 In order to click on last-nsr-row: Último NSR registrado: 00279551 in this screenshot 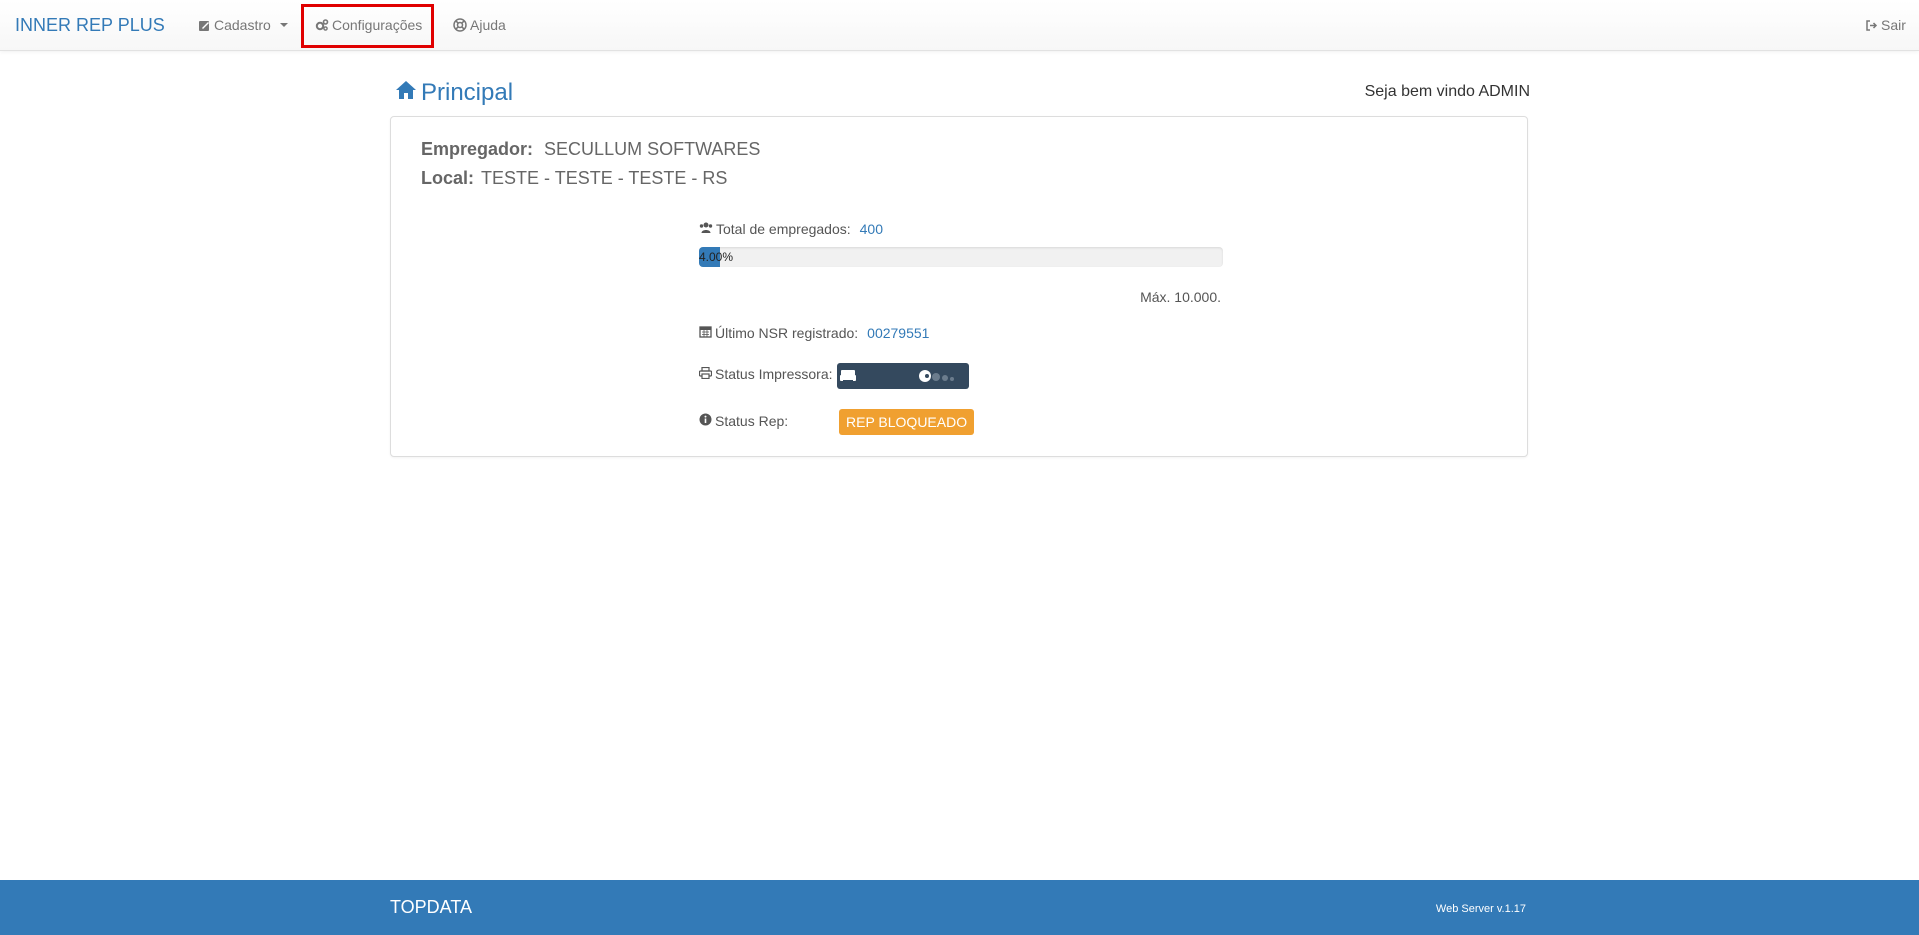, I will do `click(814, 333)`.